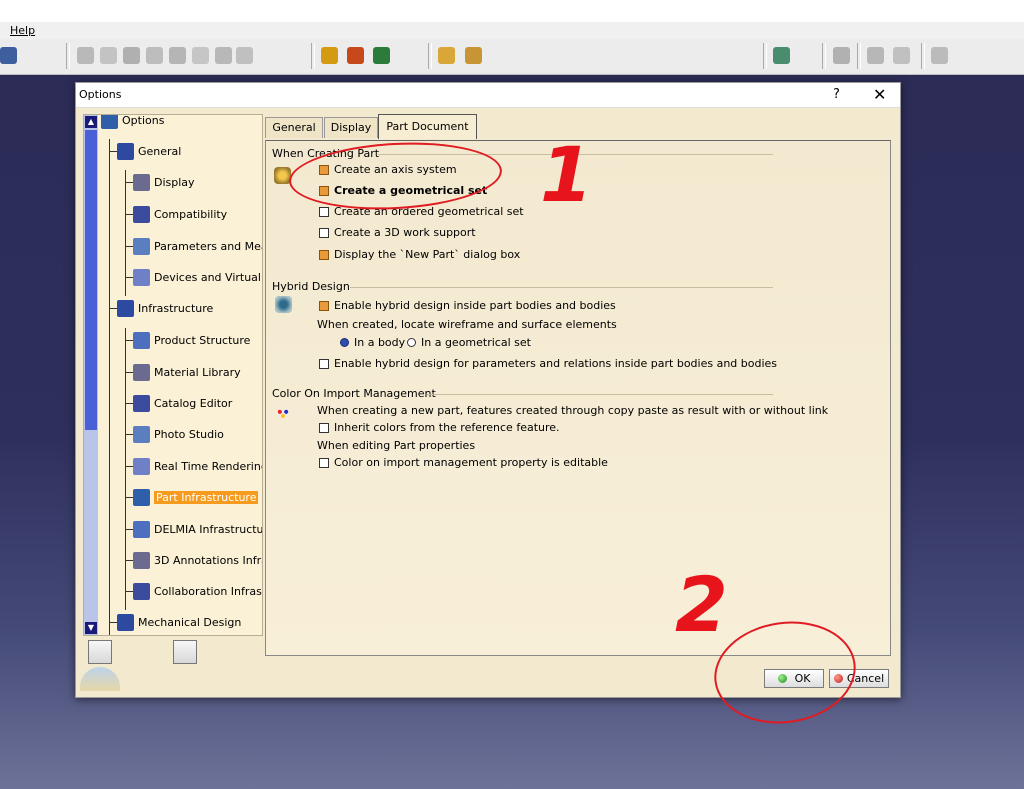  What do you see at coordinates (351, 127) in the screenshot?
I see `tab-display: Display` at bounding box center [351, 127].